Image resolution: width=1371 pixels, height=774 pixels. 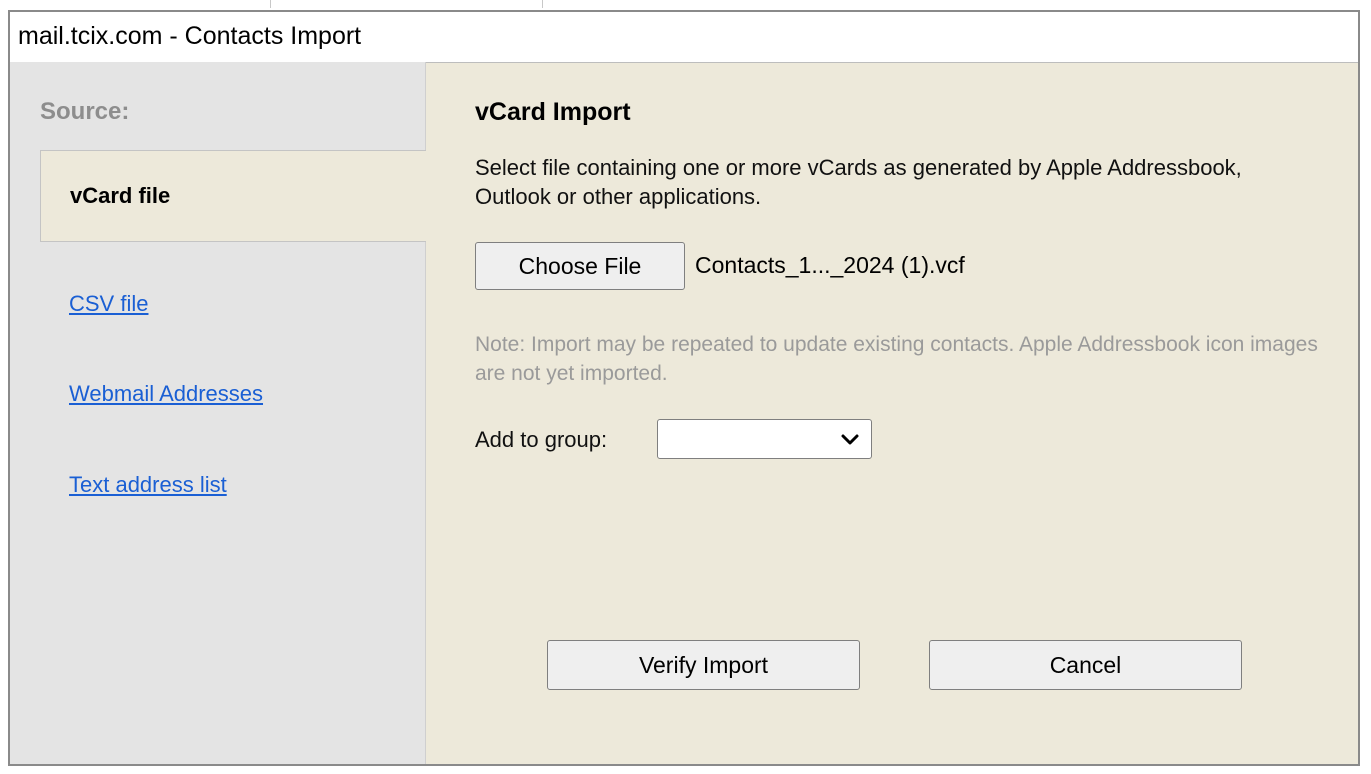 I want to click on chevron-down-icon, so click(x=850, y=439).